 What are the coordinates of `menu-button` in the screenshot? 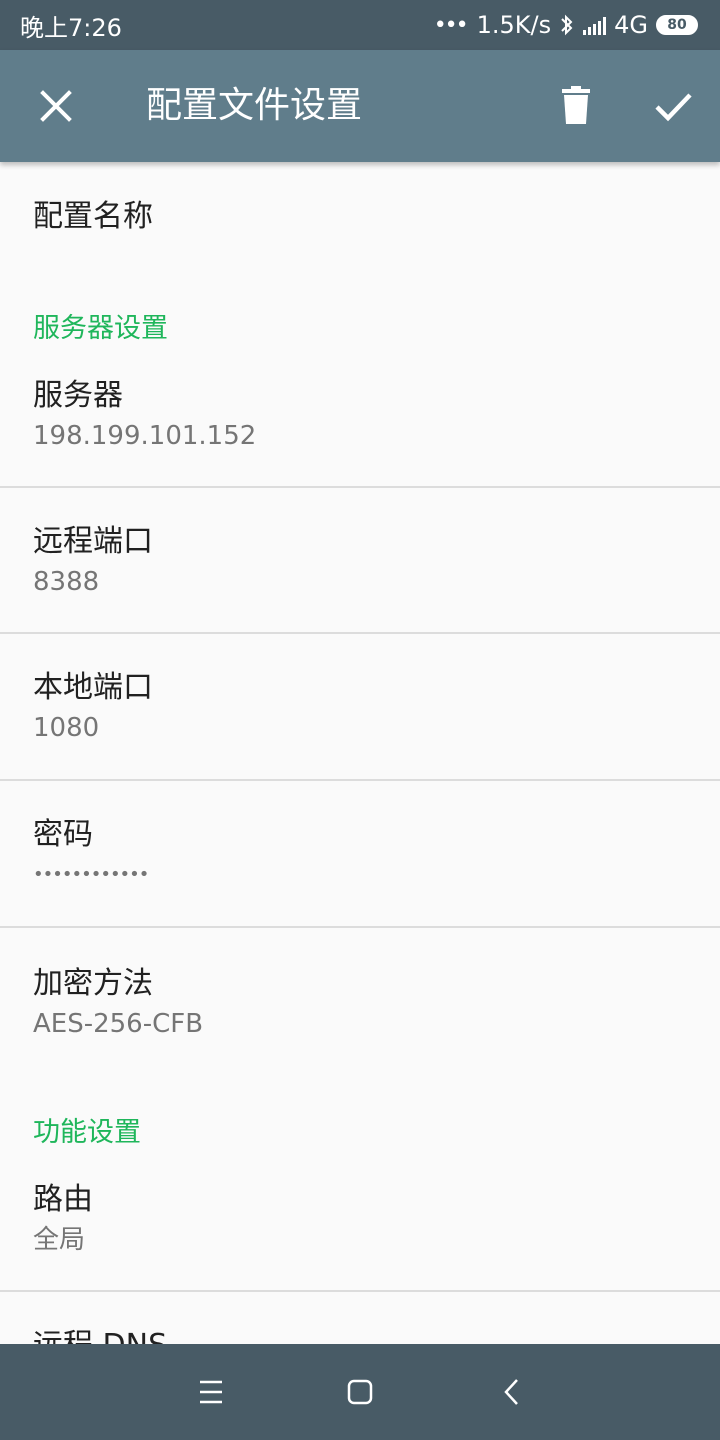 It's located at (211, 1392).